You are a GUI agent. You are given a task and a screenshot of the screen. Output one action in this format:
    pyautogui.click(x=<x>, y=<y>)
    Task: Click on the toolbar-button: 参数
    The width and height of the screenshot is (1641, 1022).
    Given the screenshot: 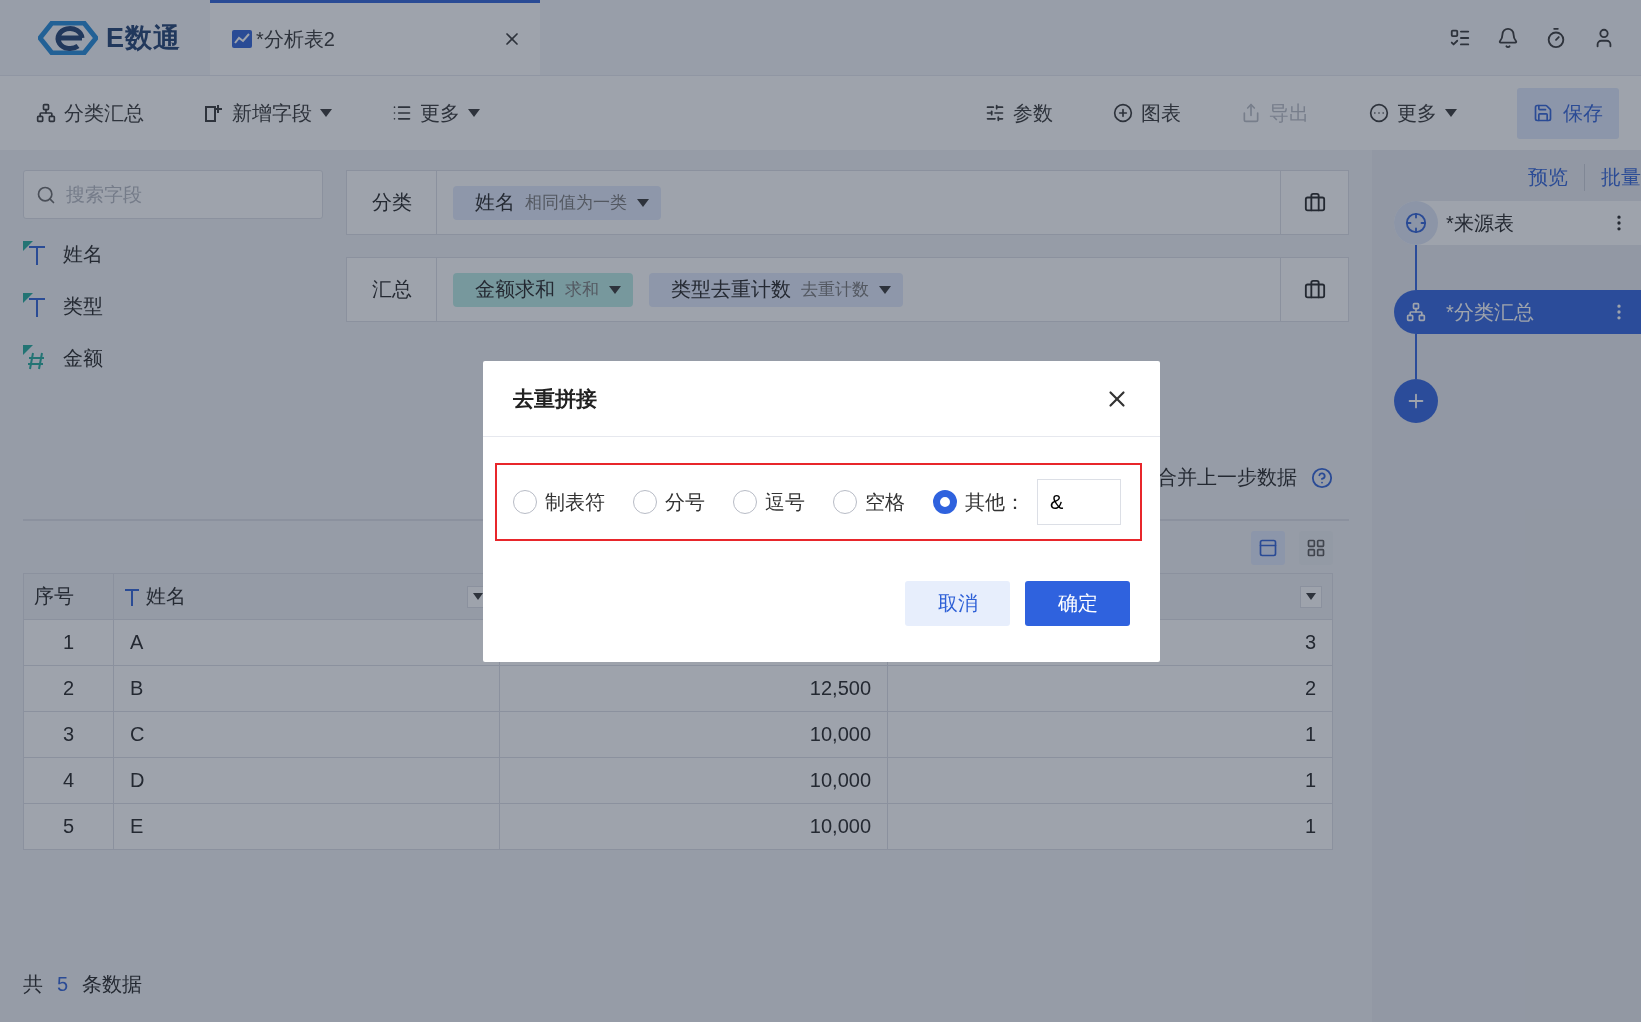 What is the action you would take?
    pyautogui.click(x=1019, y=113)
    